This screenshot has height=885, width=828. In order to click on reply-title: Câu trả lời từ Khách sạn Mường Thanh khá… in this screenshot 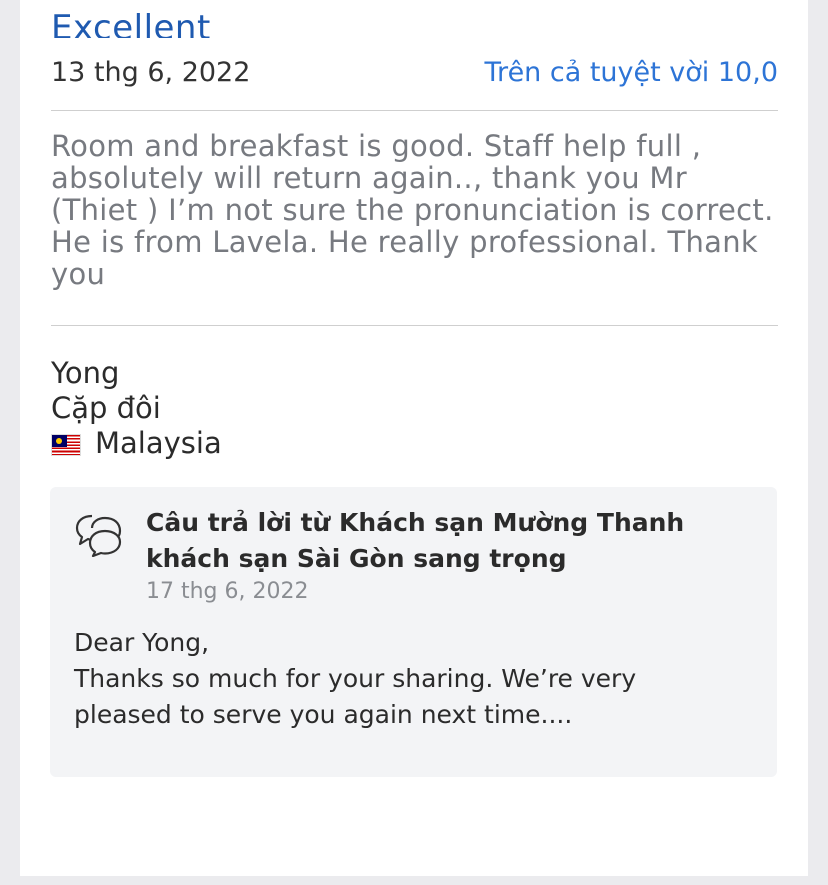, I will do `click(415, 540)`.